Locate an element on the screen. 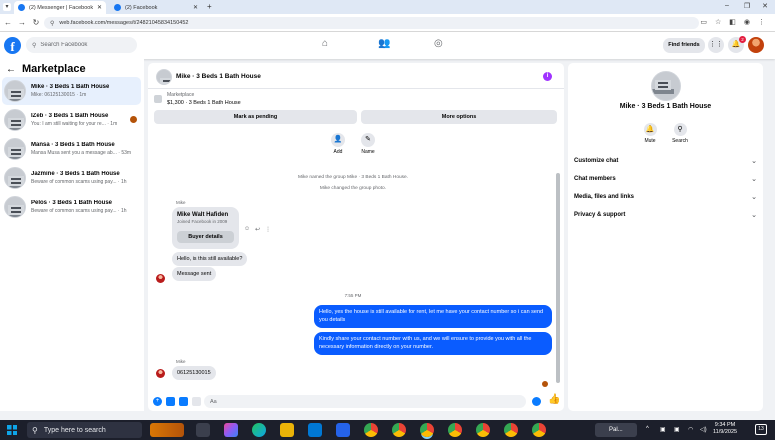 The height and width of the screenshot is (440, 775). cast-icon: ▭ is located at coordinates (703, 22).